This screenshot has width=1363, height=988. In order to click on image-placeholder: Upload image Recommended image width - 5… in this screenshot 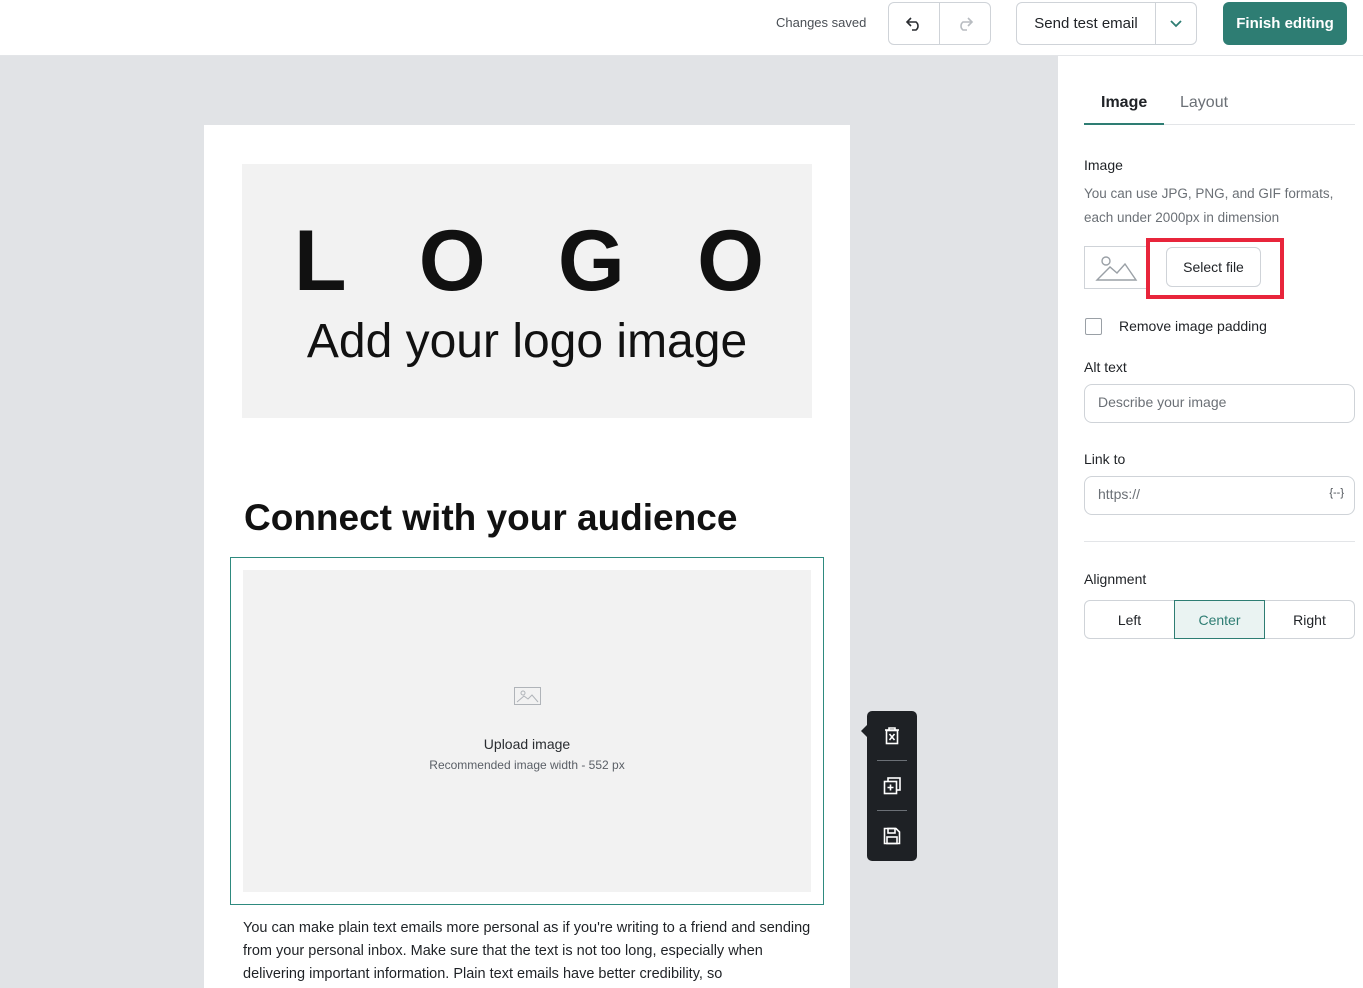, I will do `click(527, 731)`.